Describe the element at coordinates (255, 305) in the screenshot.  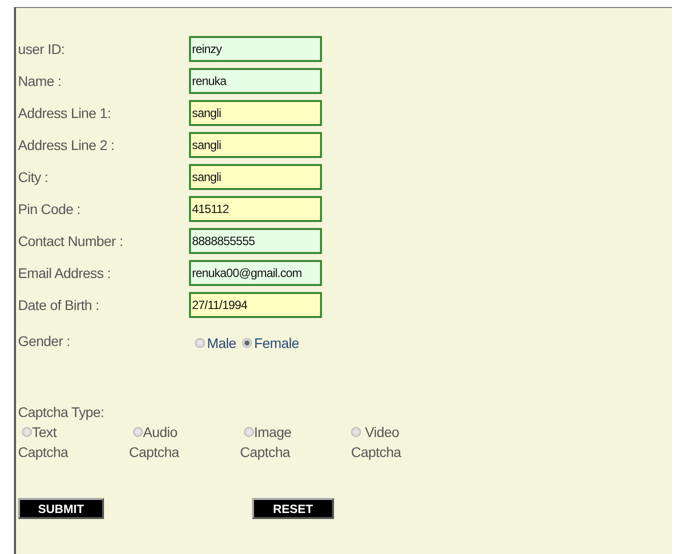
I see `text-field: 27/11/1994` at that location.